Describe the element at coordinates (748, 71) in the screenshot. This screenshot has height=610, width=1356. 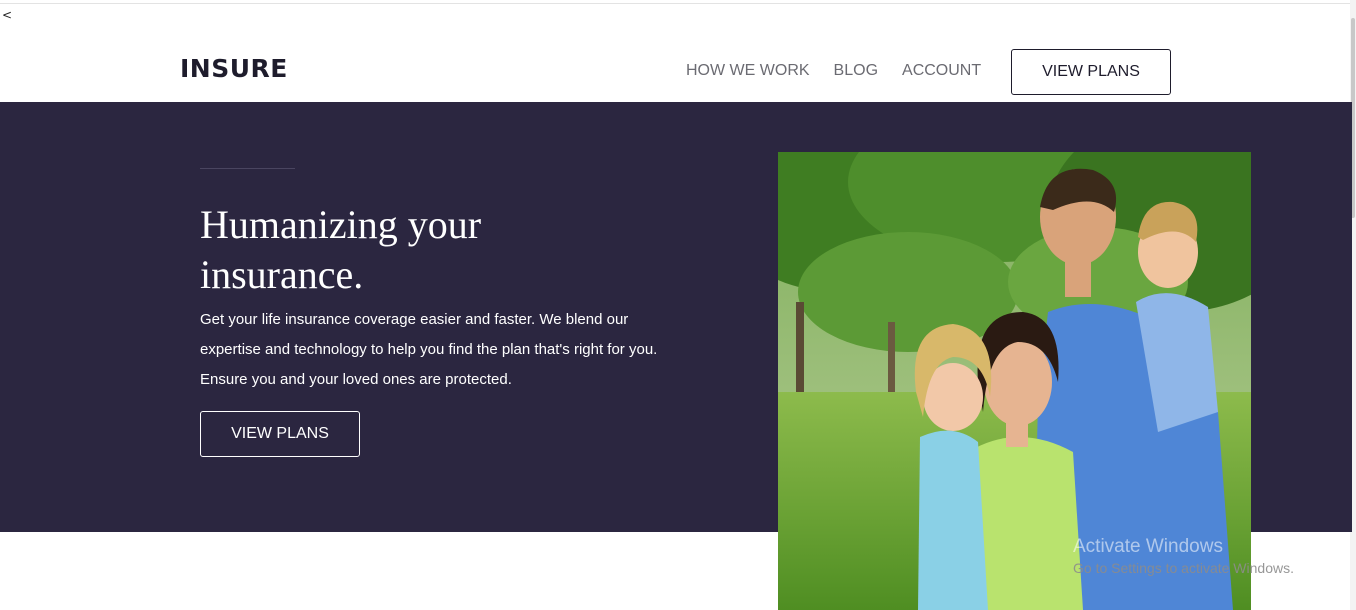
I see `nav-link-how-we-work: HOW WE WORK` at that location.